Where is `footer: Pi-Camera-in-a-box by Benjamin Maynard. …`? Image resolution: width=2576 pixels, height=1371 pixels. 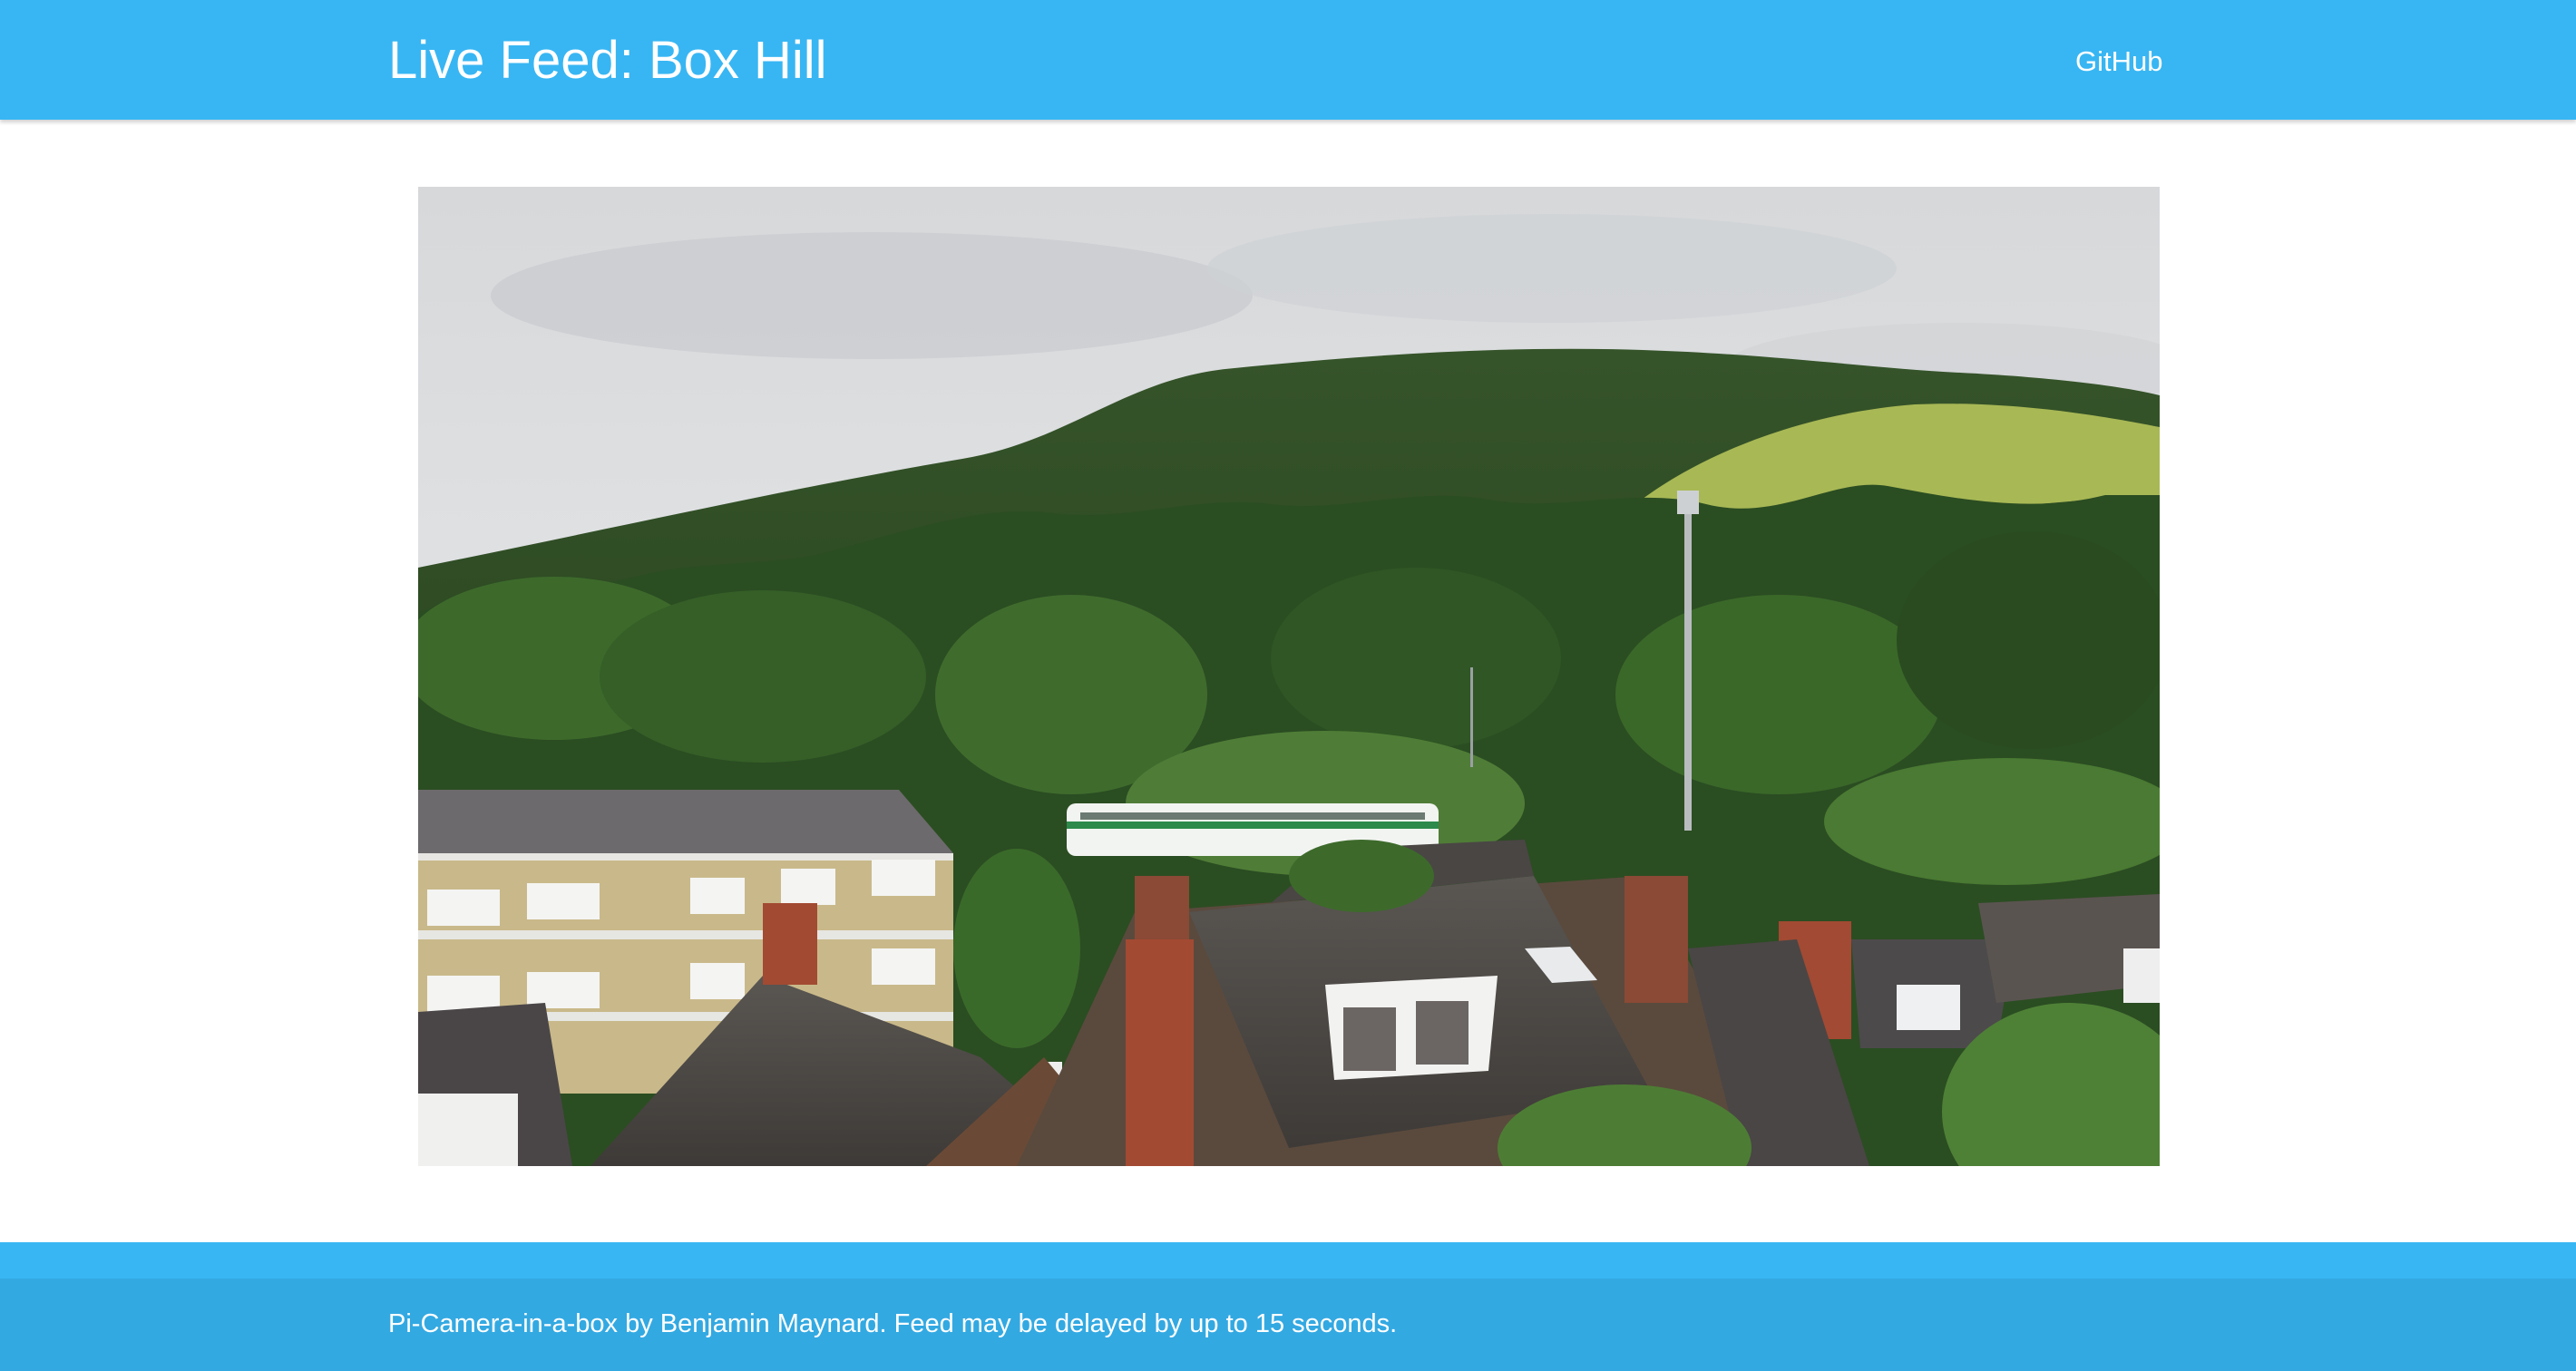
footer: Pi-Camera-in-a-box by Benjamin Maynard. … is located at coordinates (1288, 1325).